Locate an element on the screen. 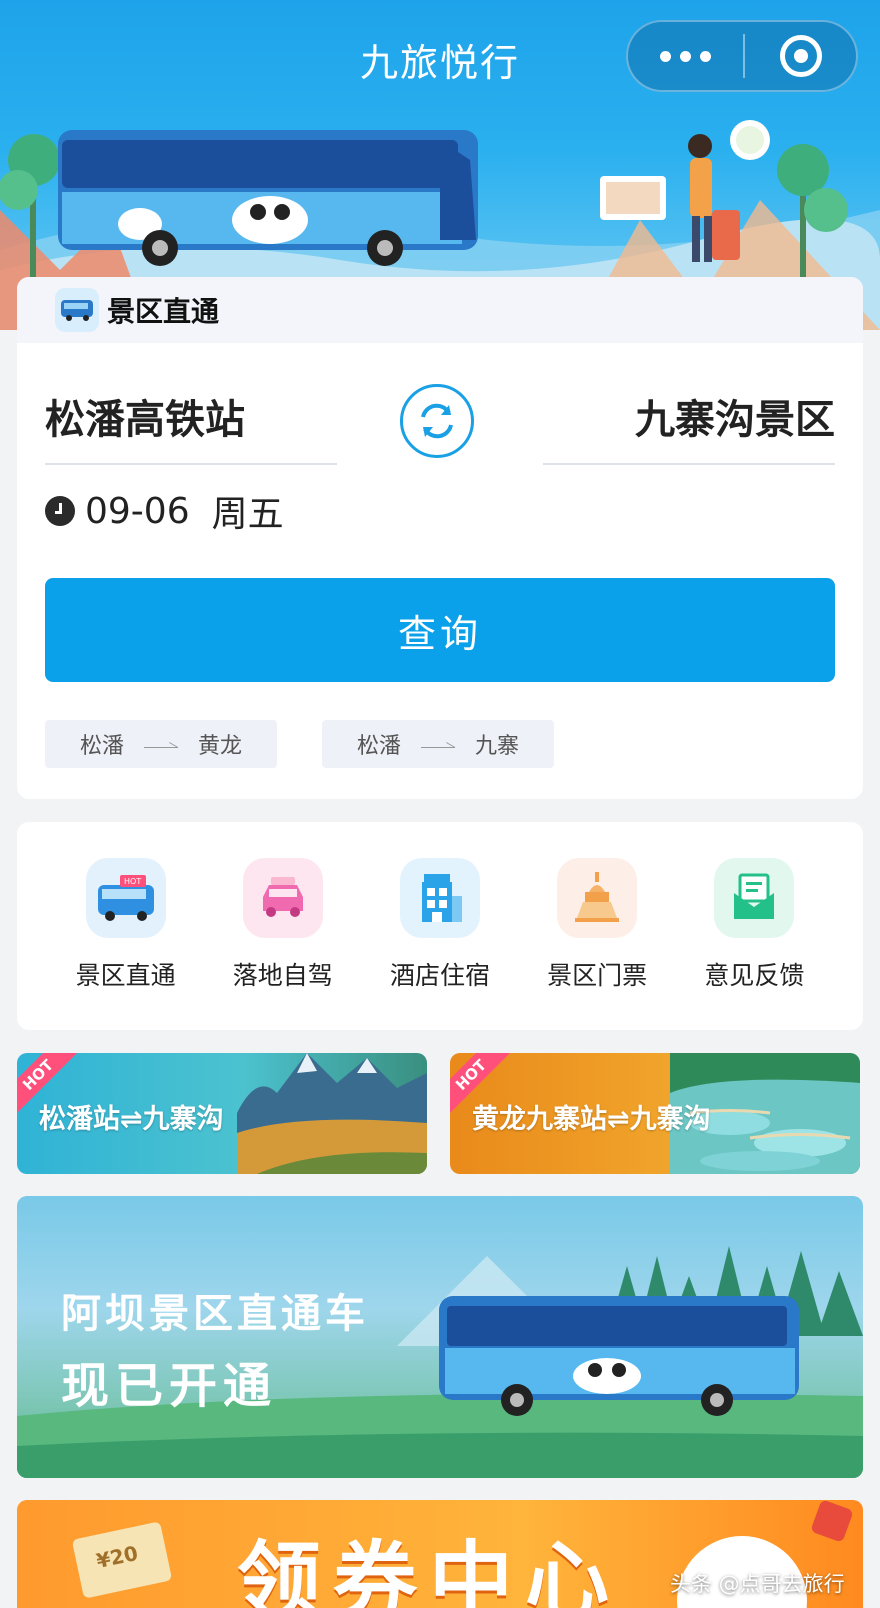 The image size is (880, 1608). from-underline is located at coordinates (191, 464).